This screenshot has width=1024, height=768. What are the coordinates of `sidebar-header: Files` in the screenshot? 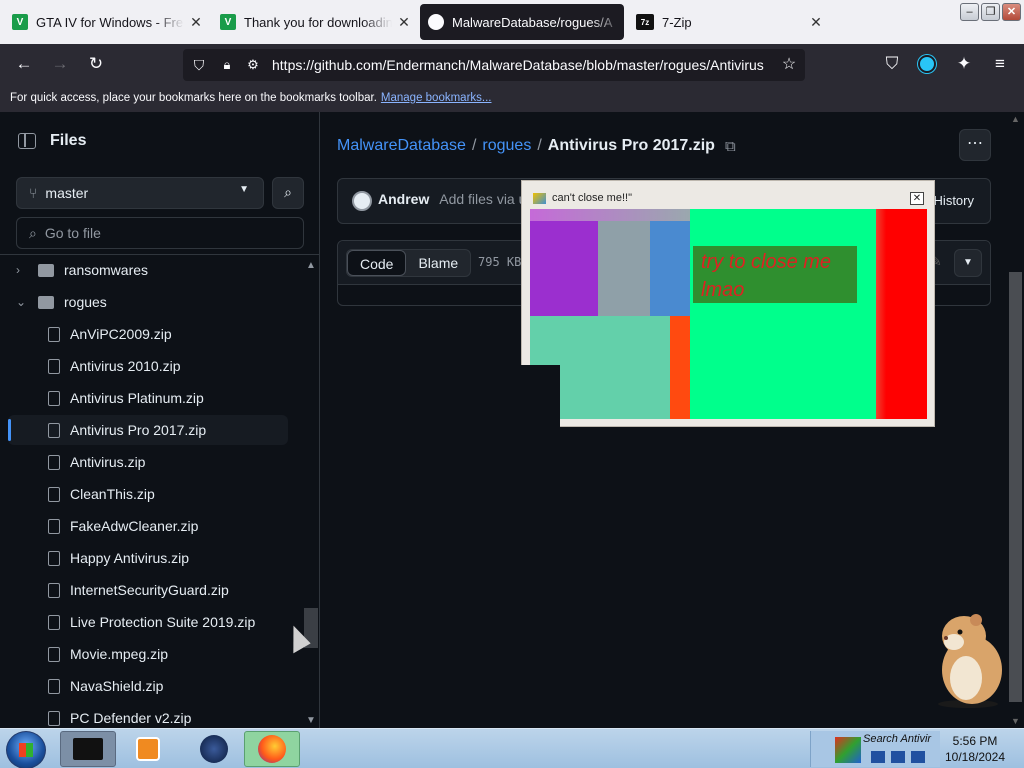 It's located at (52, 141).